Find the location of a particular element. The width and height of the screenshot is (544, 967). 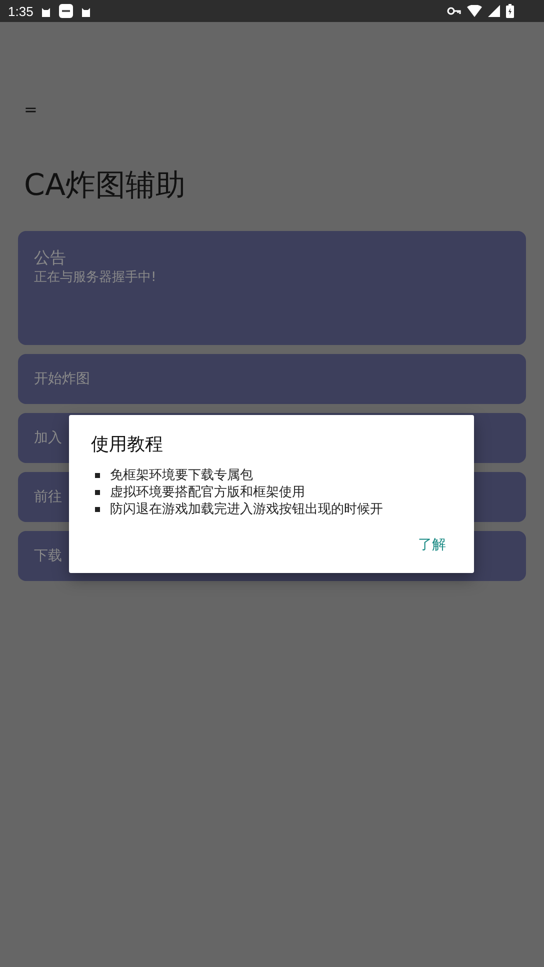

dialog-title: 使用教程 is located at coordinates (127, 445).